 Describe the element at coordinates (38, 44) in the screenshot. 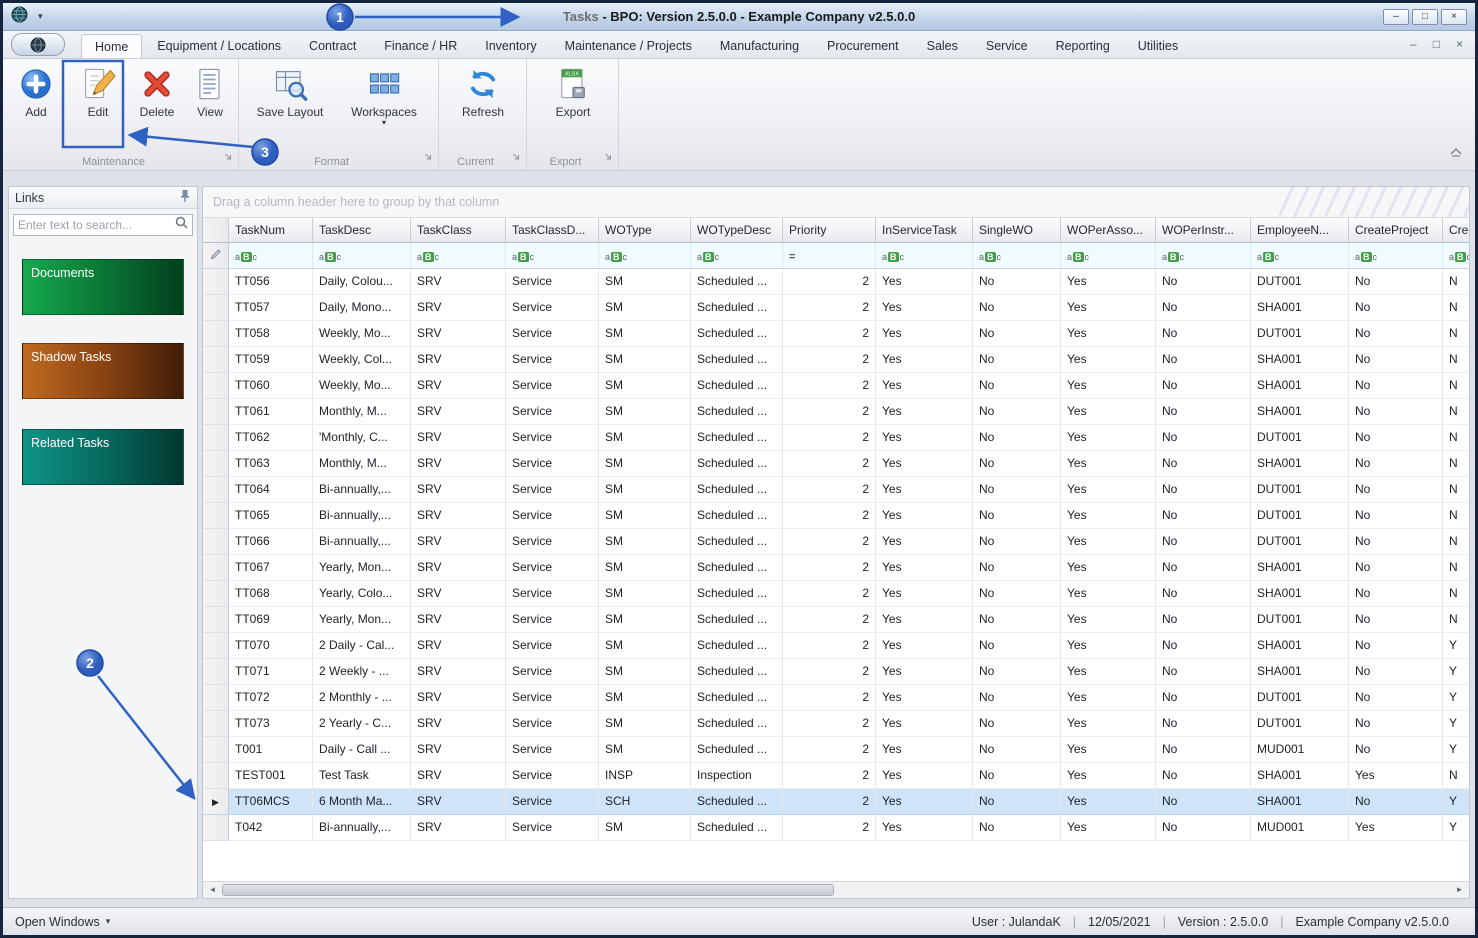

I see `app-menu-button` at that location.